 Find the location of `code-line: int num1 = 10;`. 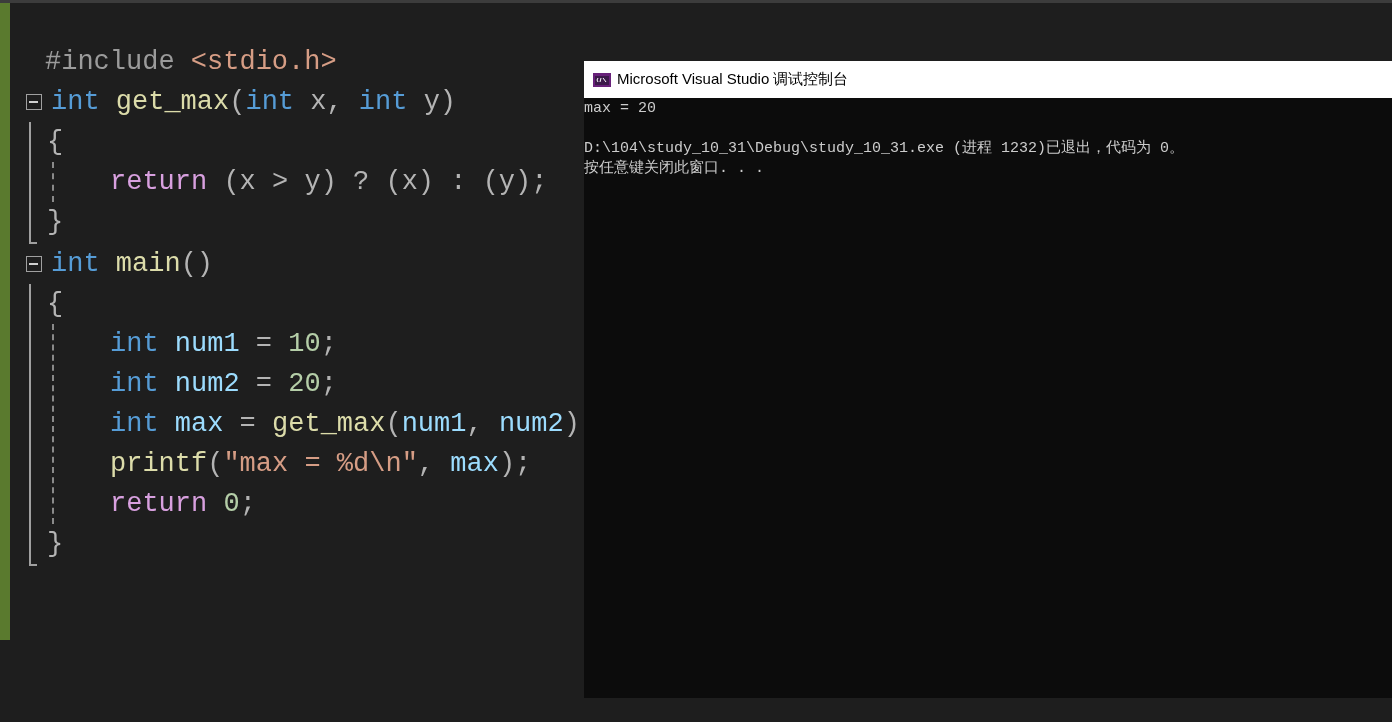

code-line: int num1 = 10; is located at coordinates (223, 344).